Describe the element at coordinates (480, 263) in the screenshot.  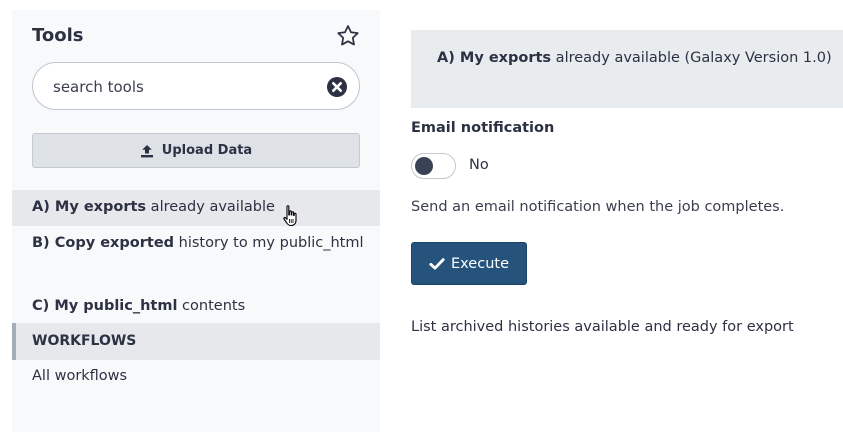
I see `execute-label: Execute` at that location.